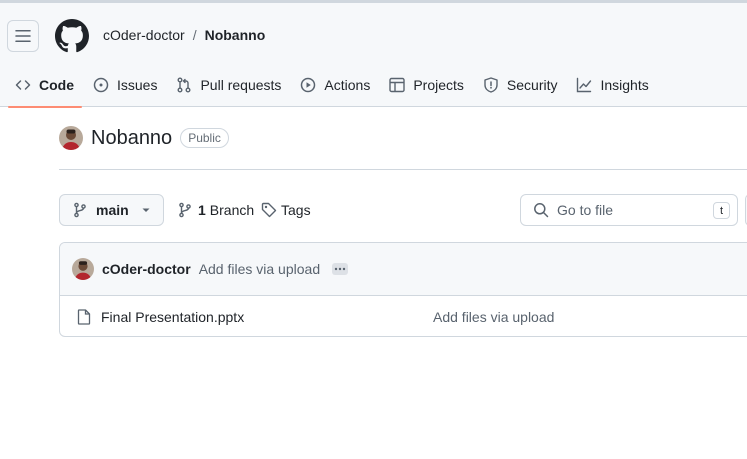 Image resolution: width=747 pixels, height=459 pixels. What do you see at coordinates (347, 85) in the screenshot?
I see `tab-actions-label: Actions` at bounding box center [347, 85].